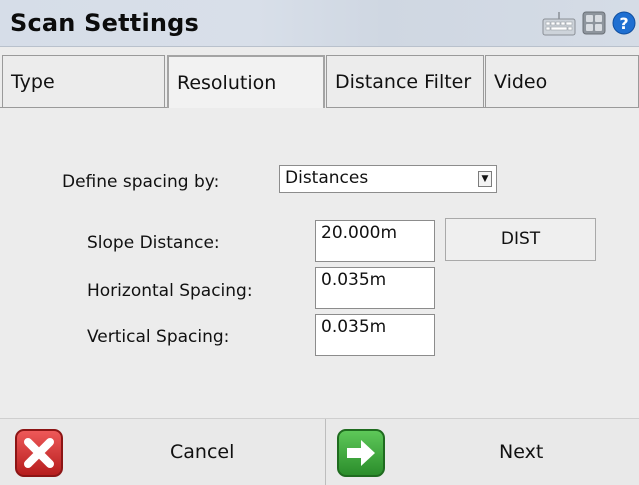 The height and width of the screenshot is (485, 639). I want to click on cancel-button: Cancel, so click(162, 452).